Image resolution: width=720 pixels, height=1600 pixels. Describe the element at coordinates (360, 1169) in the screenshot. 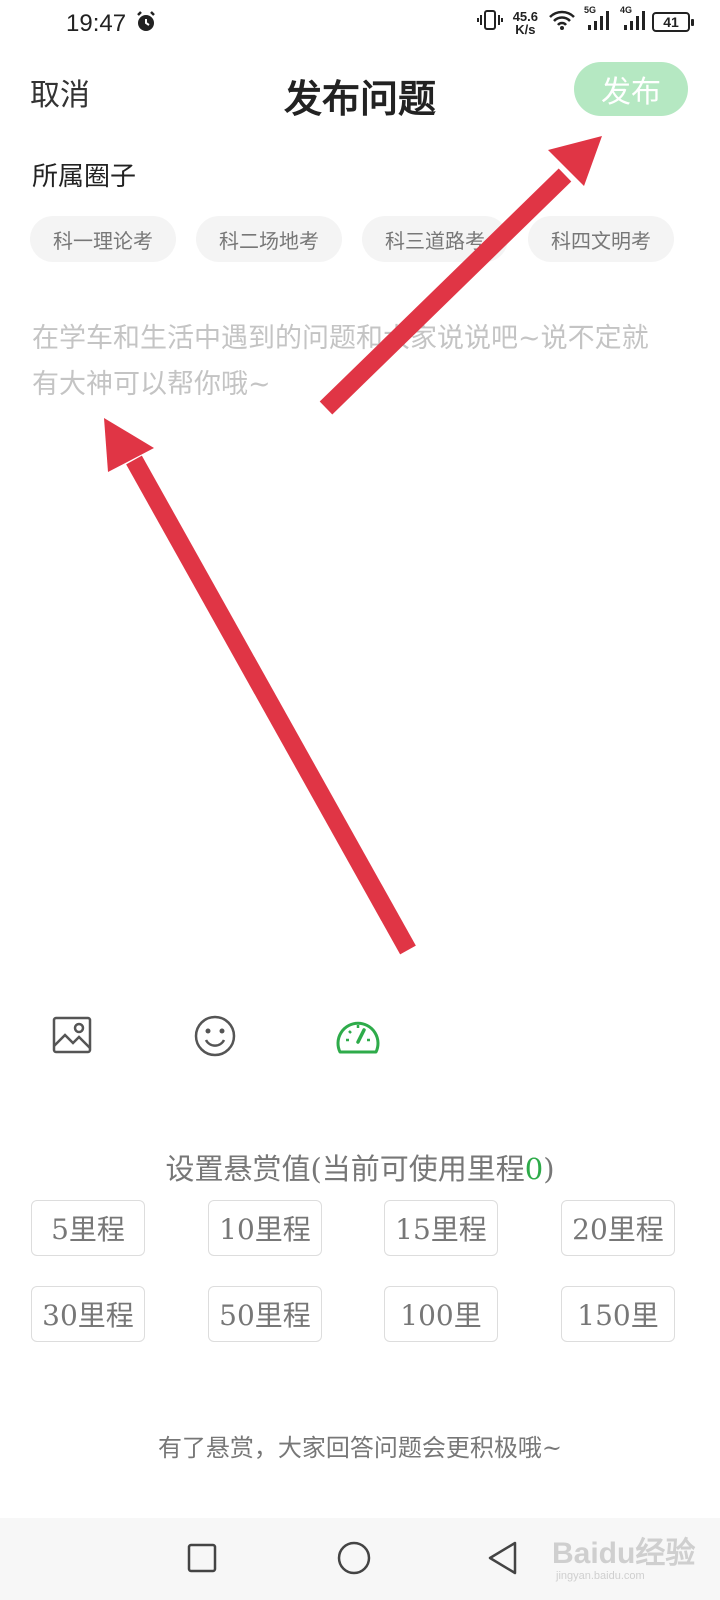

I see `reward-title: 设置悬赏值(当前可使用里程0)` at that location.